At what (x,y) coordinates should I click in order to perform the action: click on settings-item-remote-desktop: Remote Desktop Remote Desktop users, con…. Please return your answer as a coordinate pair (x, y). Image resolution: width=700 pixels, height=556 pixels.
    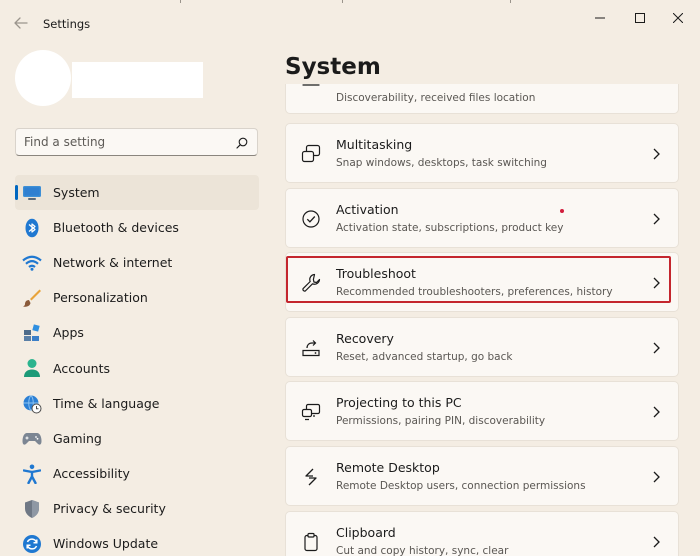
    Looking at the image, I should click on (482, 476).